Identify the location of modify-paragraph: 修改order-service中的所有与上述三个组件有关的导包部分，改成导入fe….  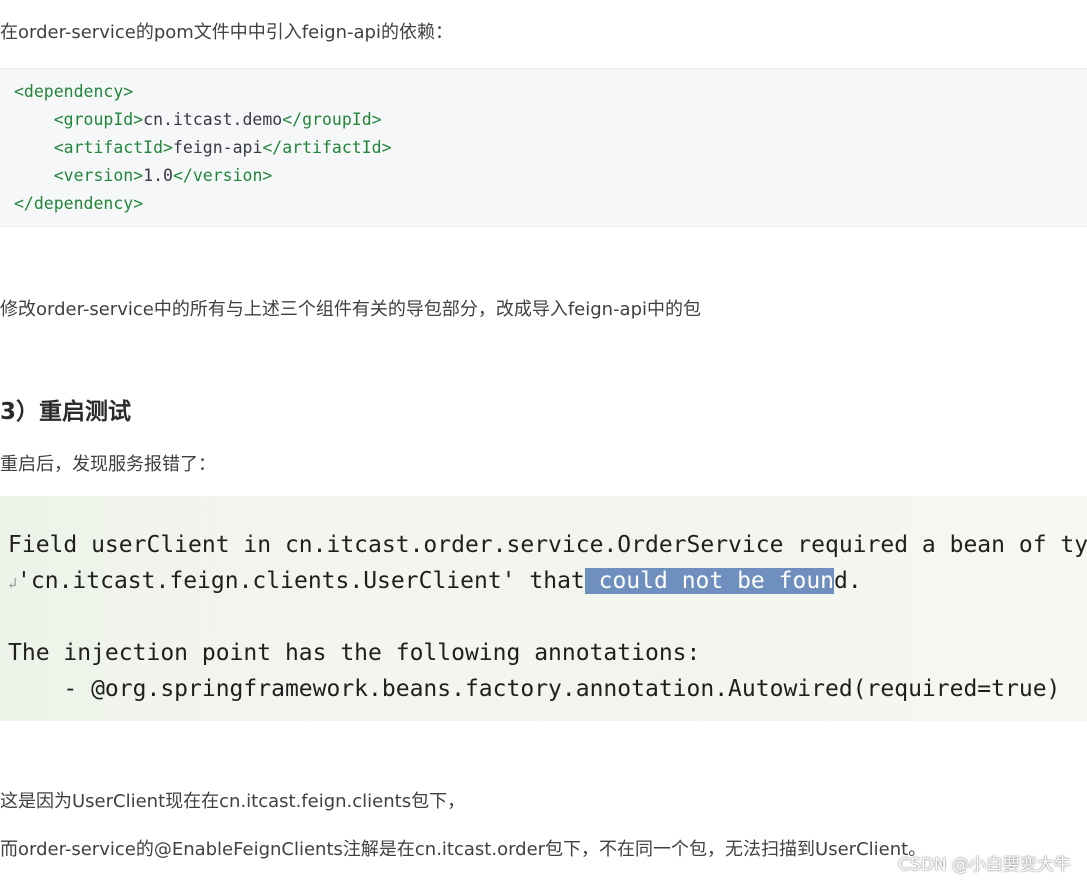
(351, 309).